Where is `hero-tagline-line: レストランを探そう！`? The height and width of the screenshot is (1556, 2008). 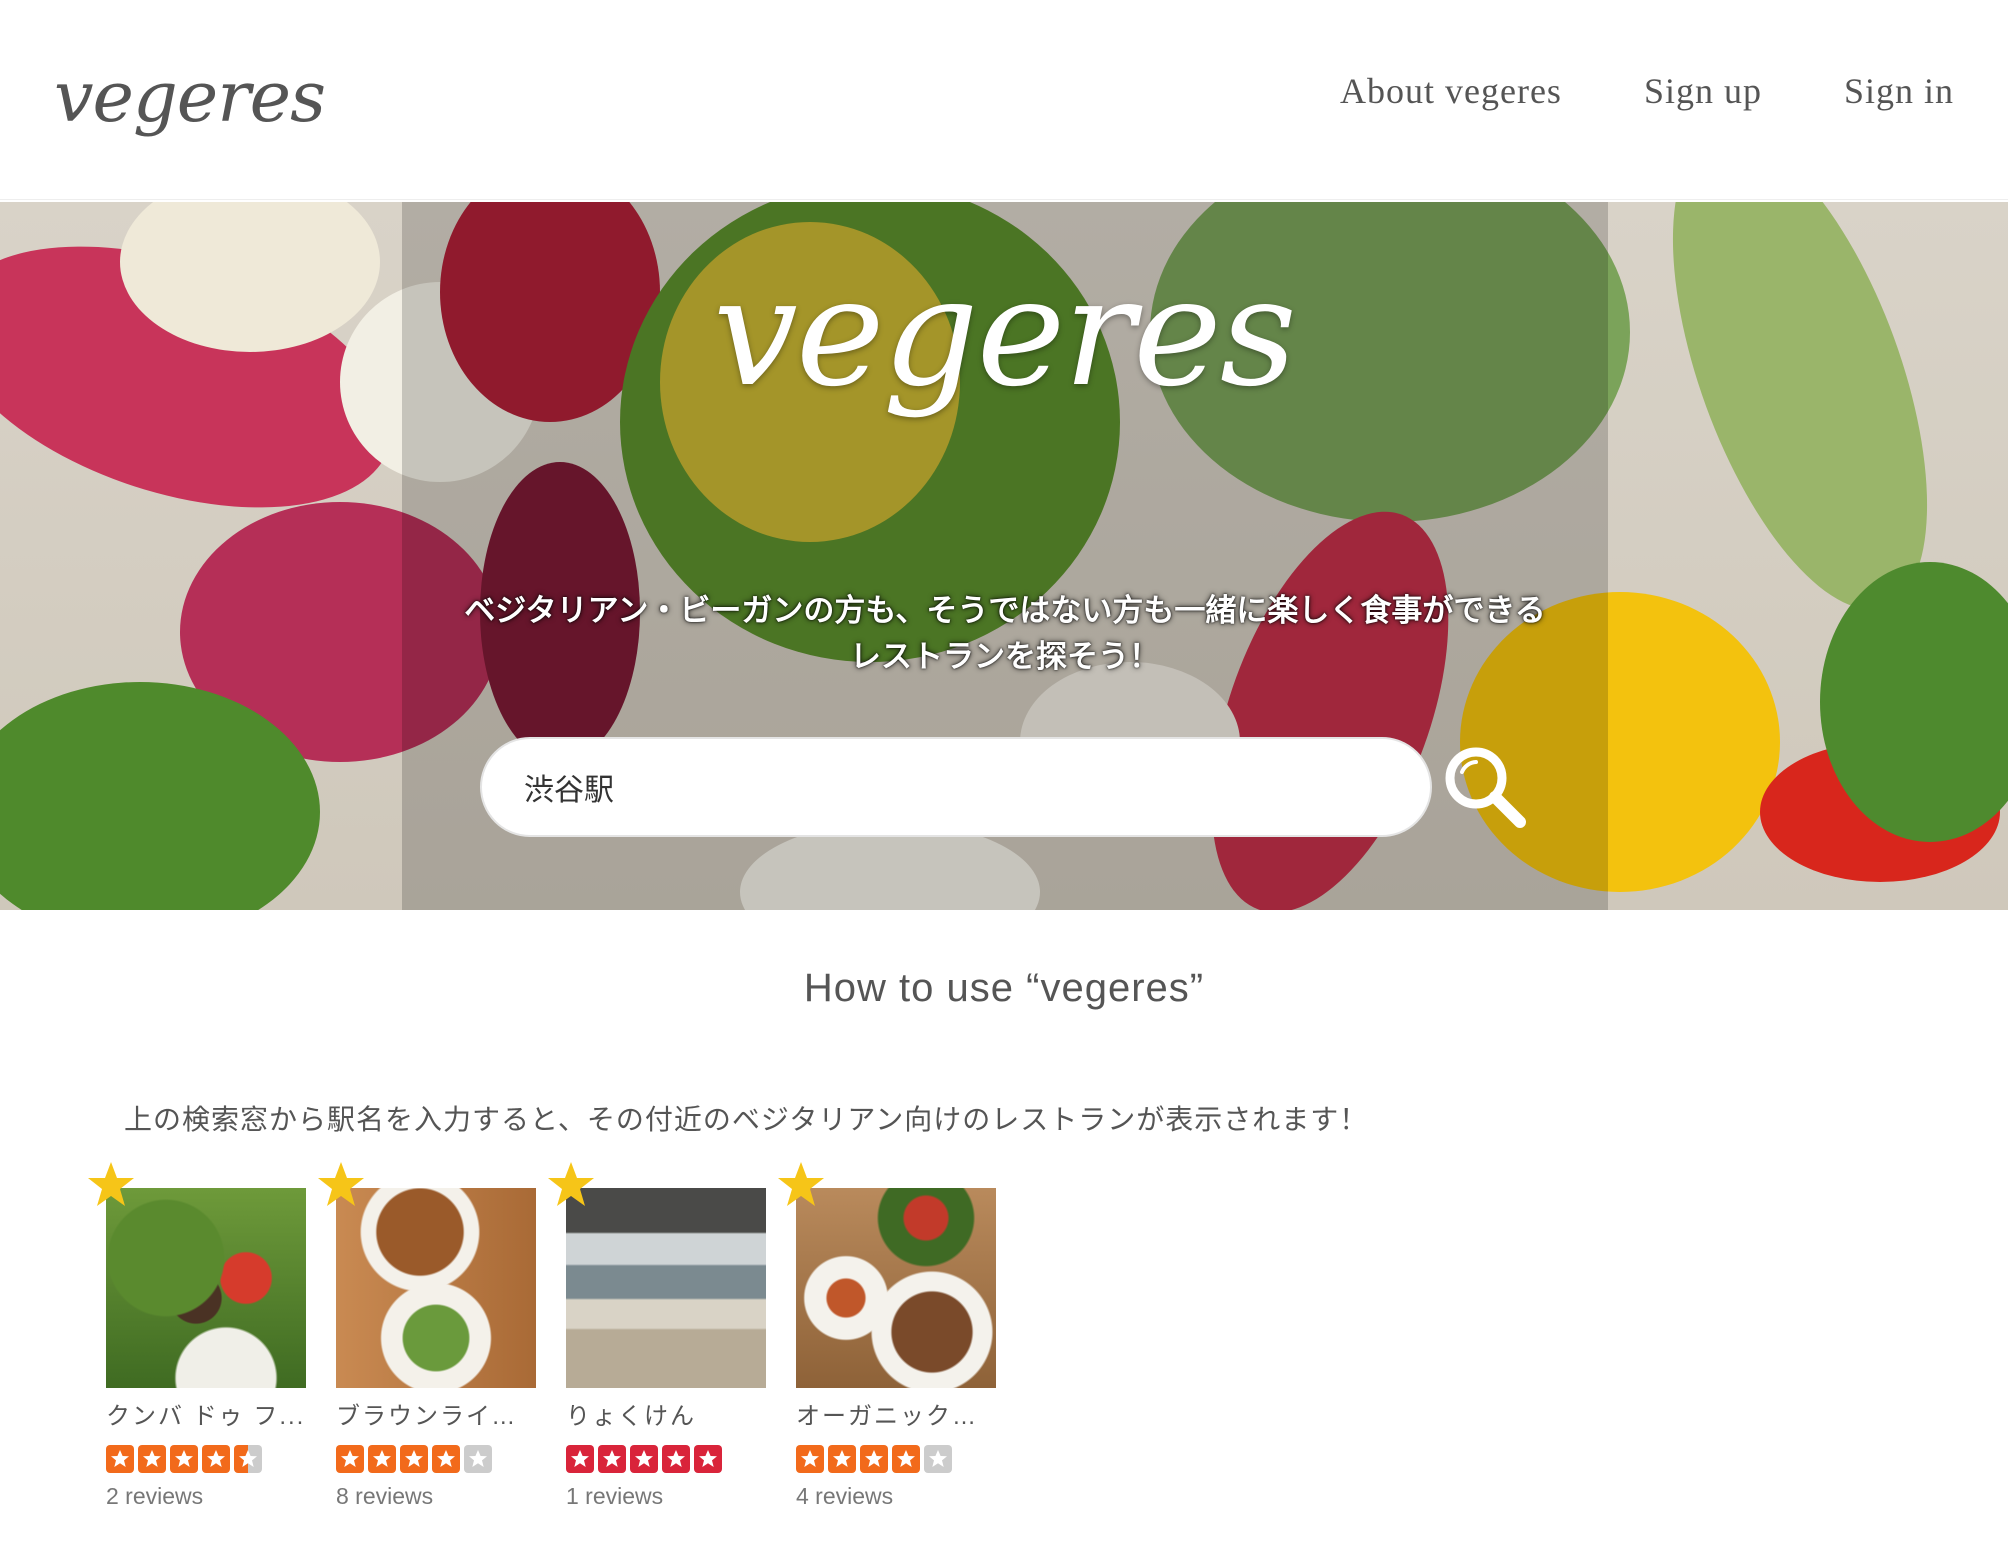 hero-tagline-line: レストランを探そう！ is located at coordinates (1005, 656).